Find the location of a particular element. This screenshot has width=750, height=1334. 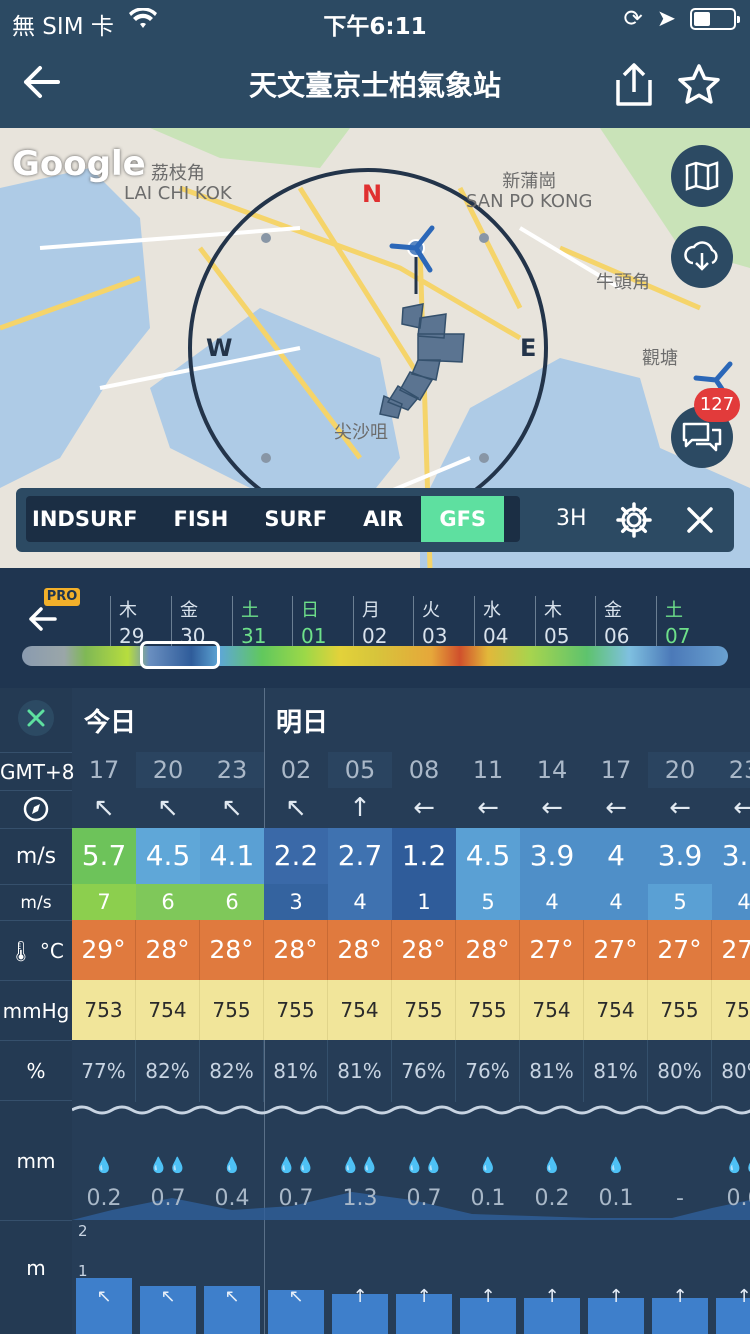

day-date: 03 is located at coordinates (435, 636).